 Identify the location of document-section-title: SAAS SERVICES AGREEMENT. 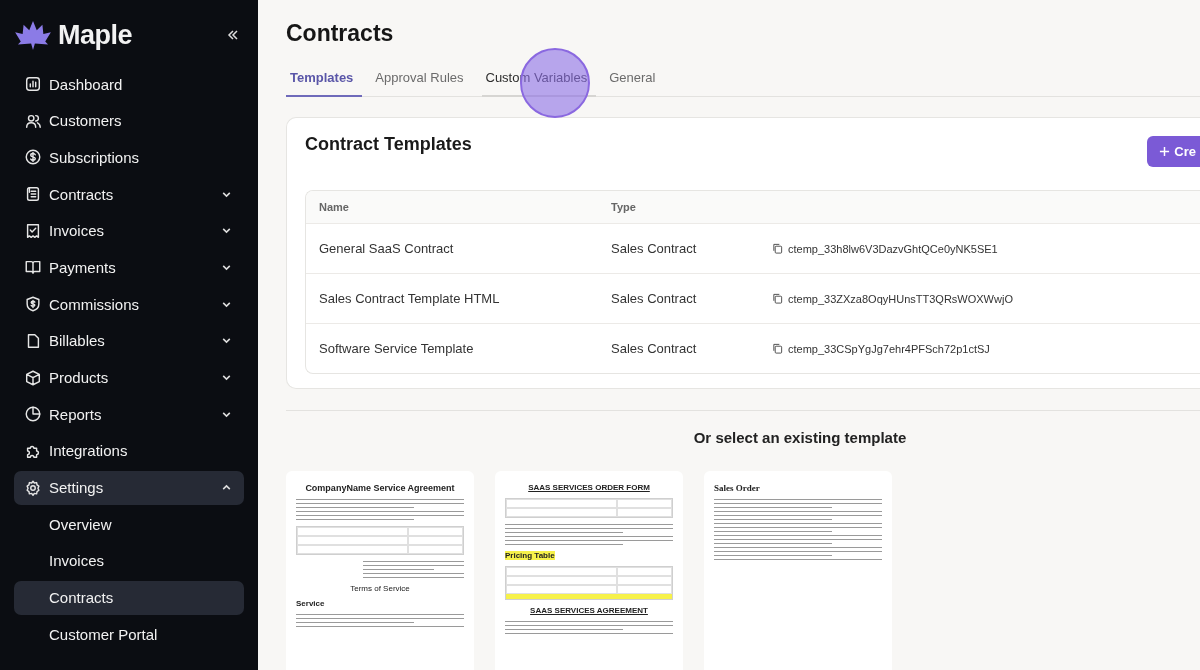
(589, 610).